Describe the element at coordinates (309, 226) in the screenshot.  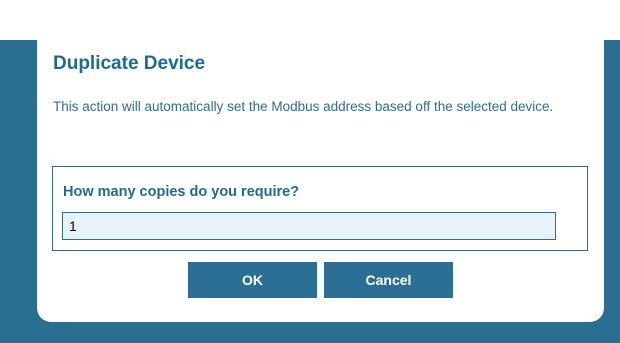
I see `copies-input` at that location.